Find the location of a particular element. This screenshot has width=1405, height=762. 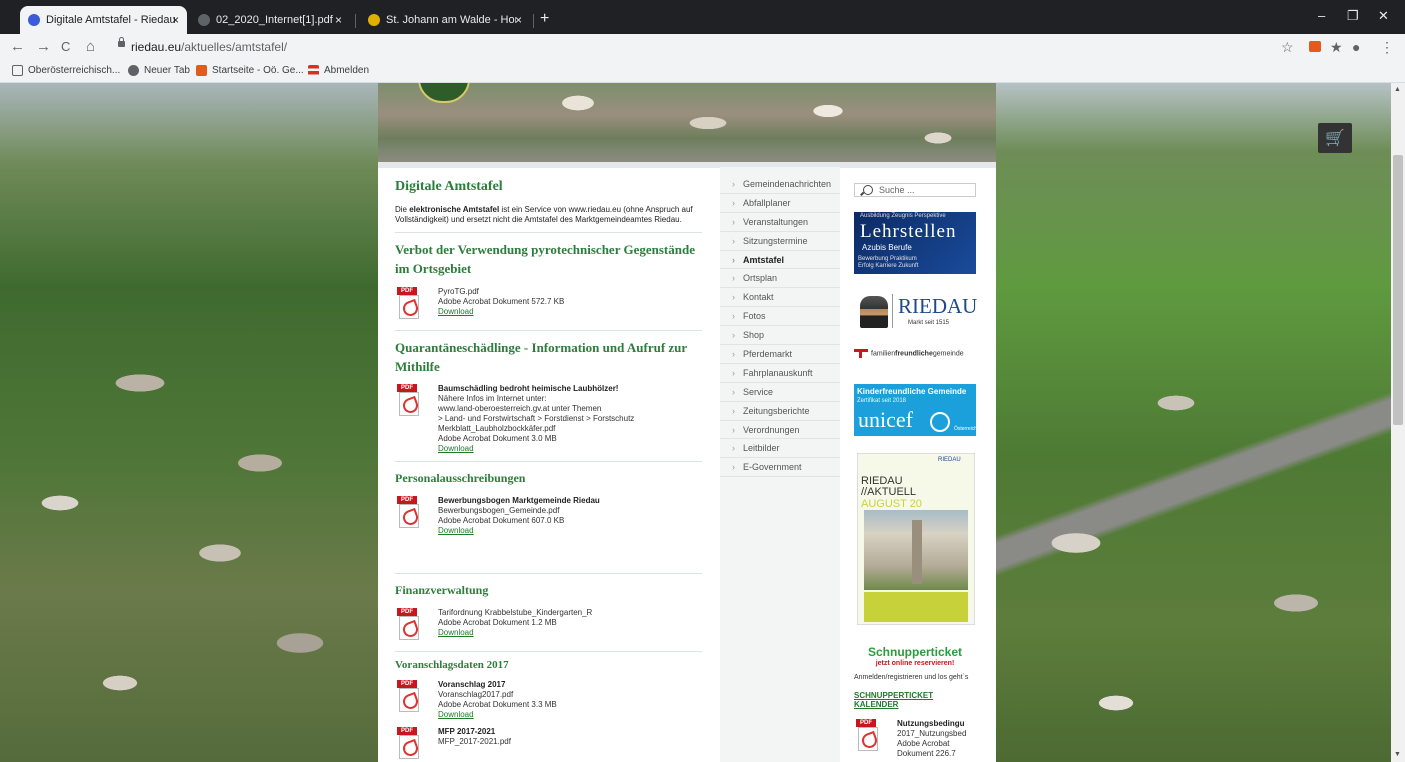

scroll-thumb is located at coordinates (1398, 290).